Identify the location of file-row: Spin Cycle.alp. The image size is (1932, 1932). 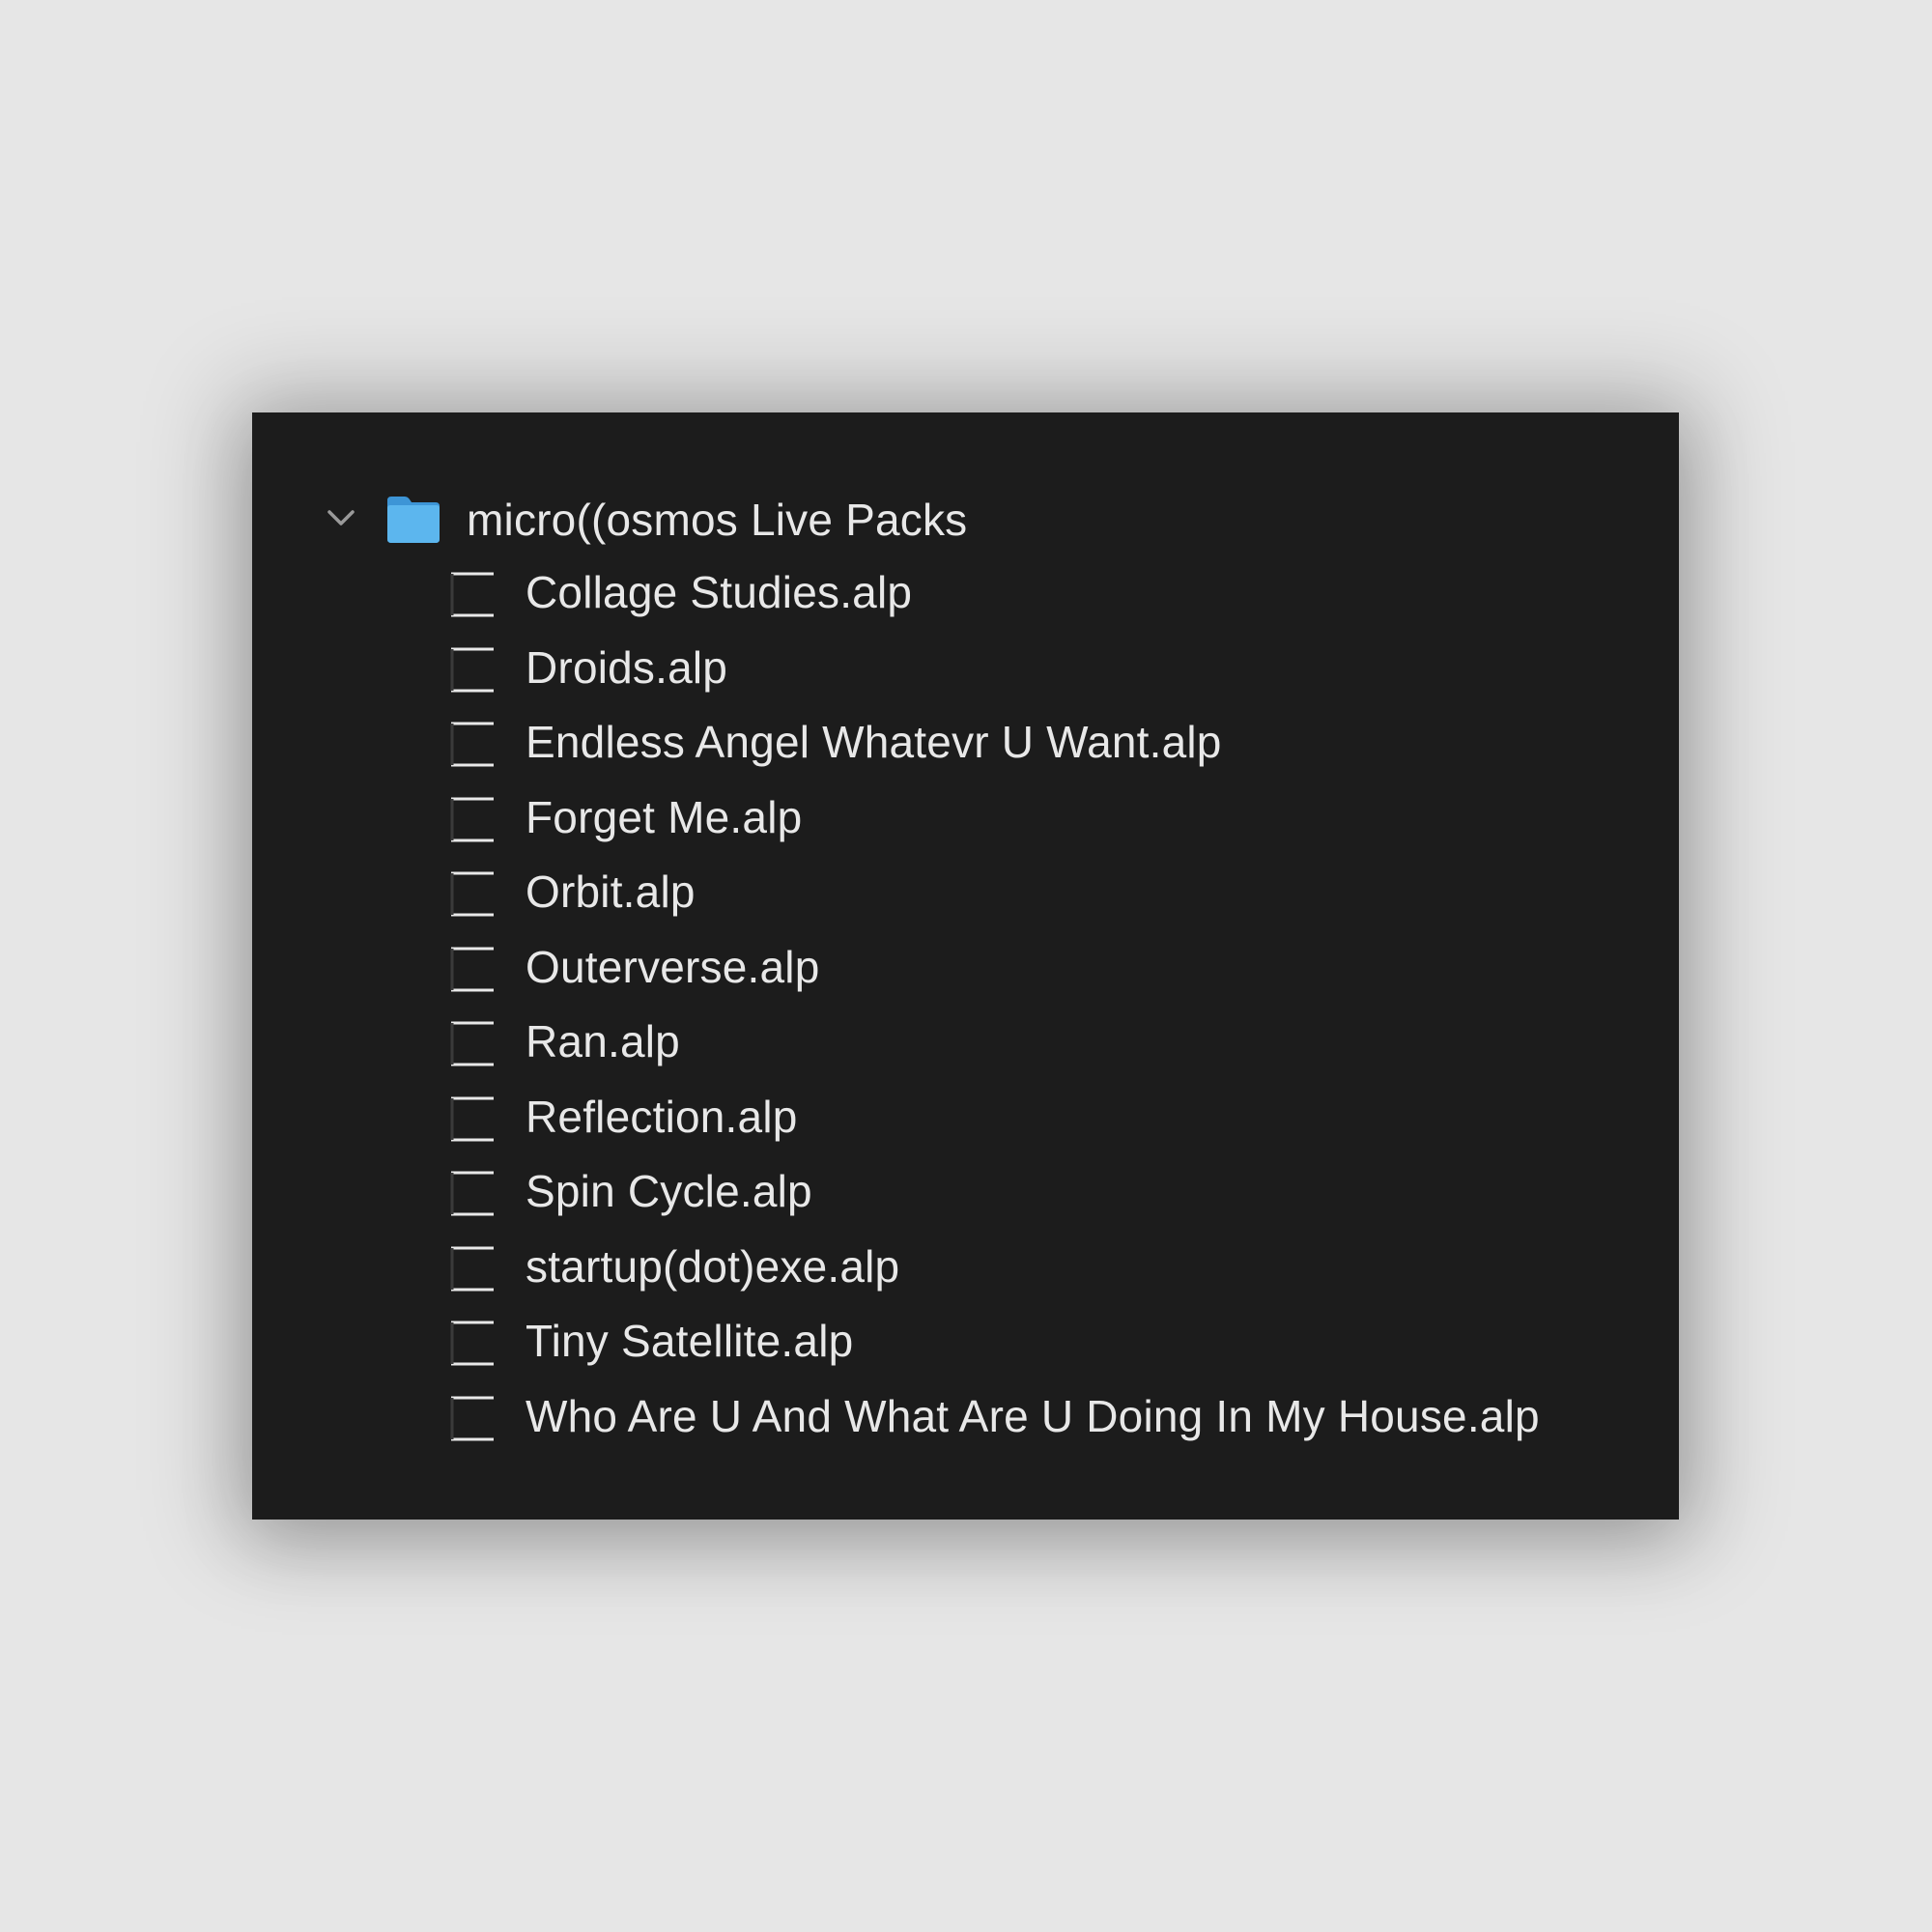
(965, 1196).